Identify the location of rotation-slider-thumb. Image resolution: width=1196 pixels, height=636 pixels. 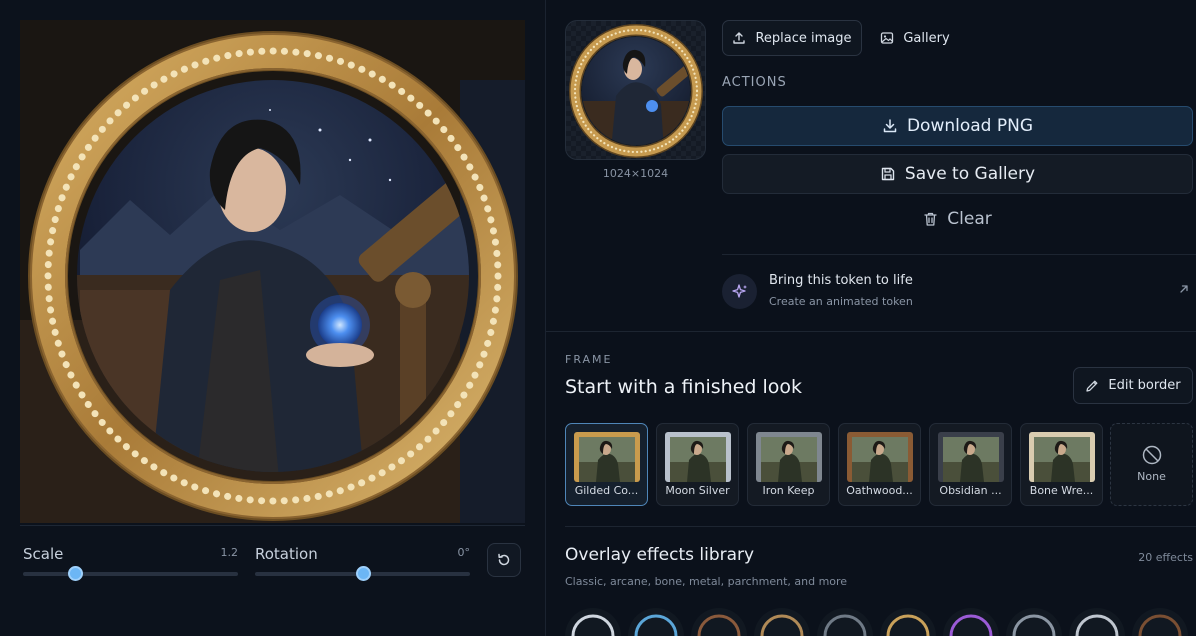
(363, 573).